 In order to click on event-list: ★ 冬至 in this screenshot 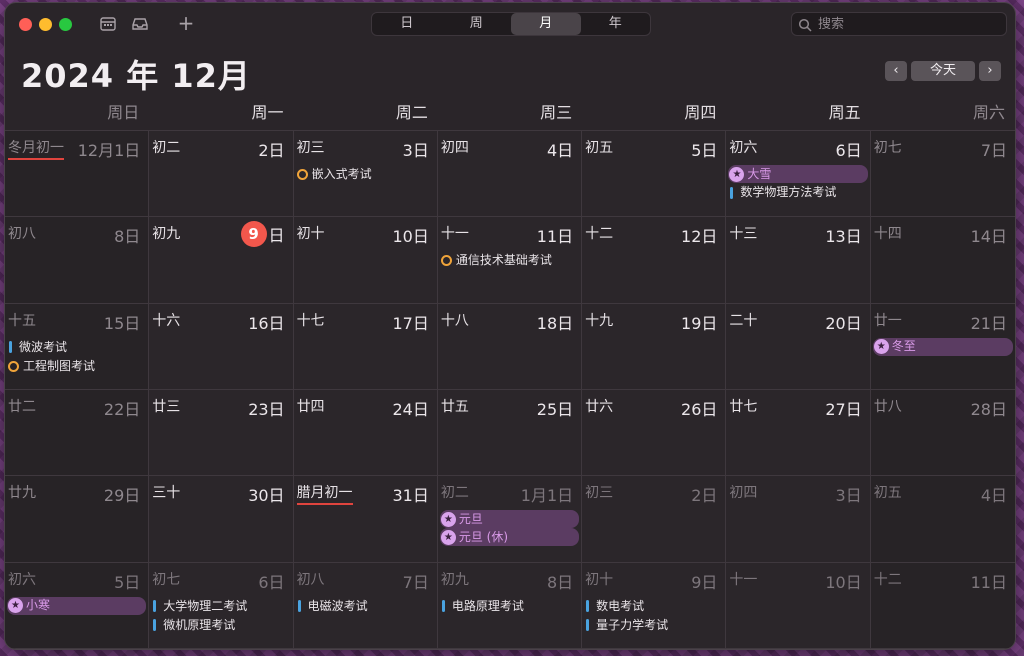, I will do `click(942, 346)`.